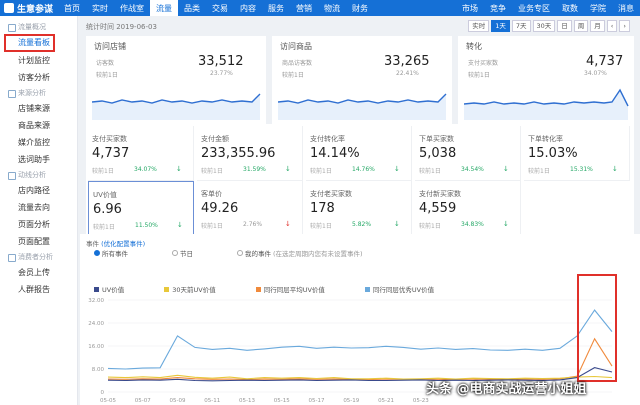 The height and width of the screenshot is (405, 640). What do you see at coordinates (38, 125) in the screenshot?
I see `sidebar-item: 商品来源` at bounding box center [38, 125].